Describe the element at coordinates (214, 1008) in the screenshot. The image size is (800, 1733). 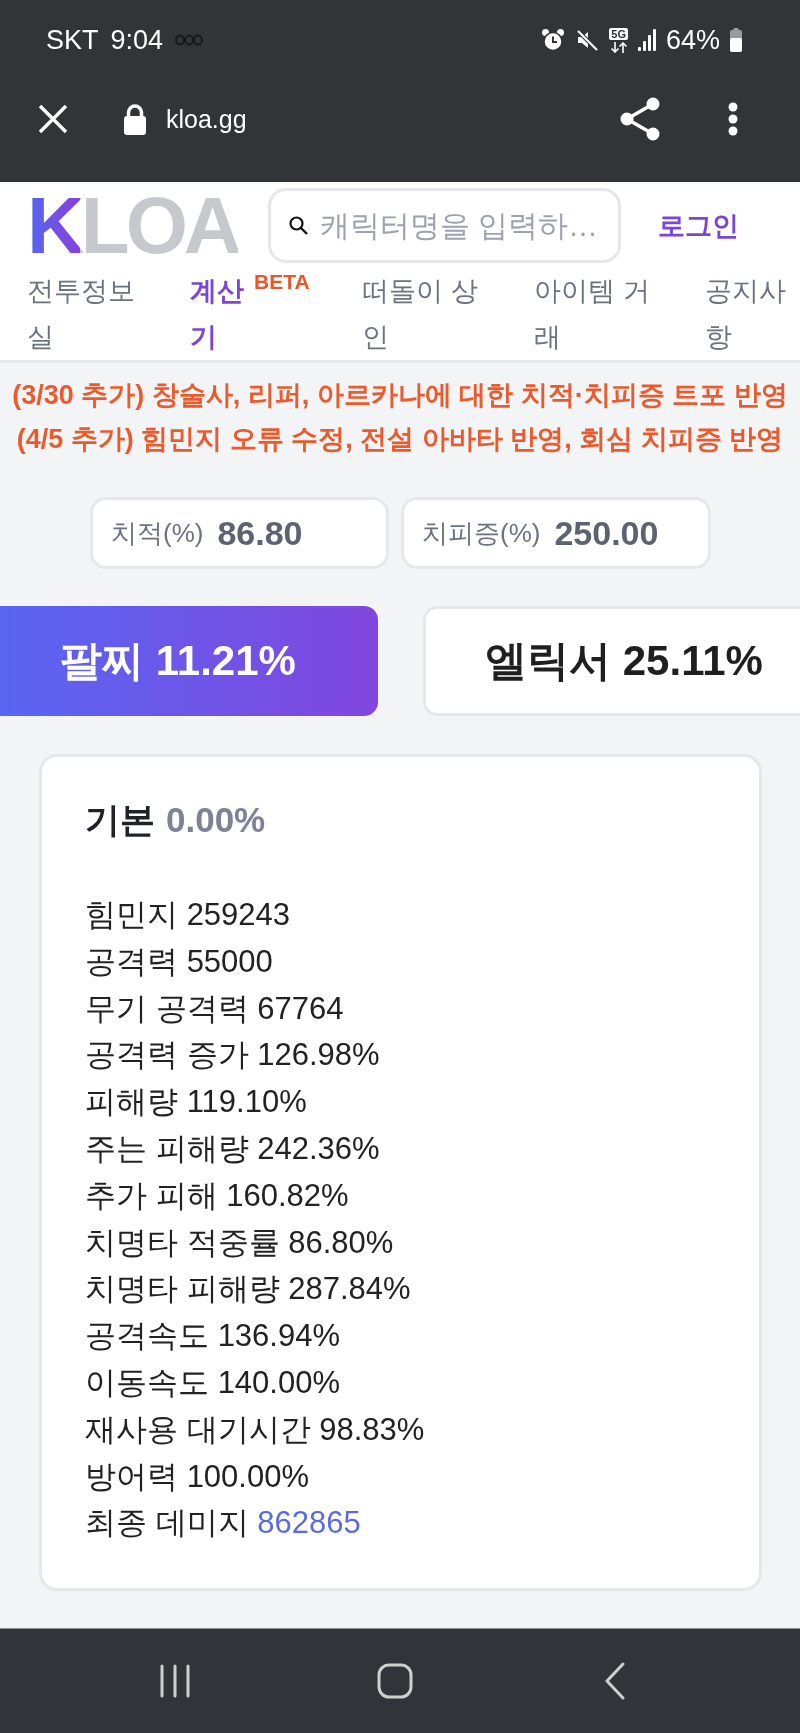
I see `stat-line: 무기 공격력 67764` at that location.